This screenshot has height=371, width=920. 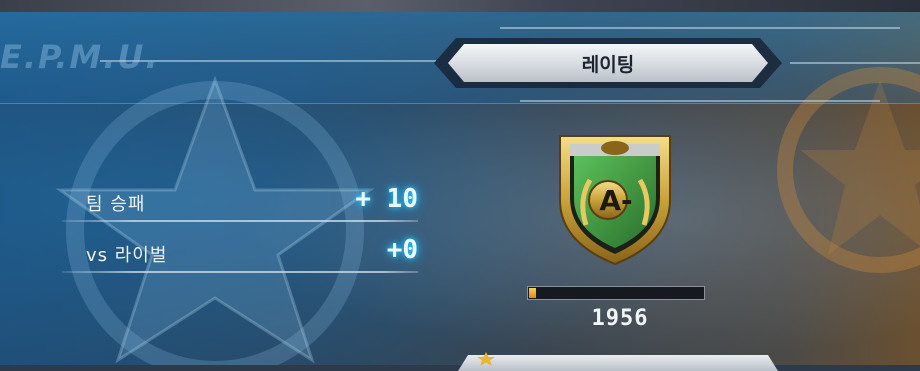 What do you see at coordinates (620, 318) in the screenshot?
I see `rating-score: 1956` at bounding box center [620, 318].